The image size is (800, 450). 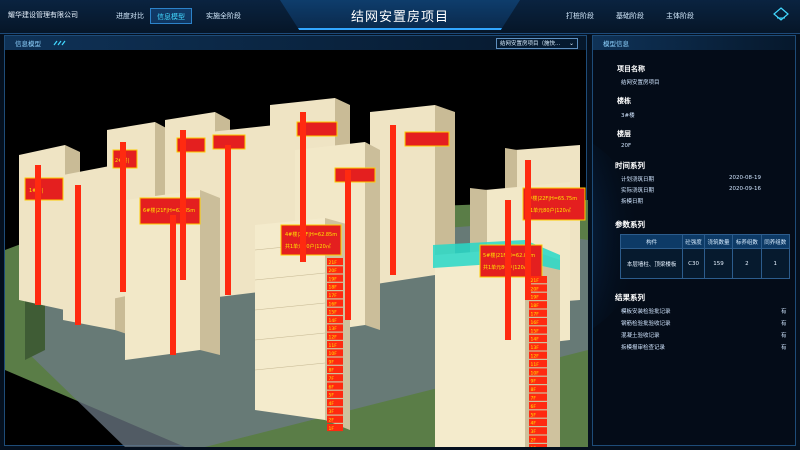 What do you see at coordinates (43, 15) in the screenshot?
I see `company-name: 耀华建设管理有限公司` at bounding box center [43, 15].